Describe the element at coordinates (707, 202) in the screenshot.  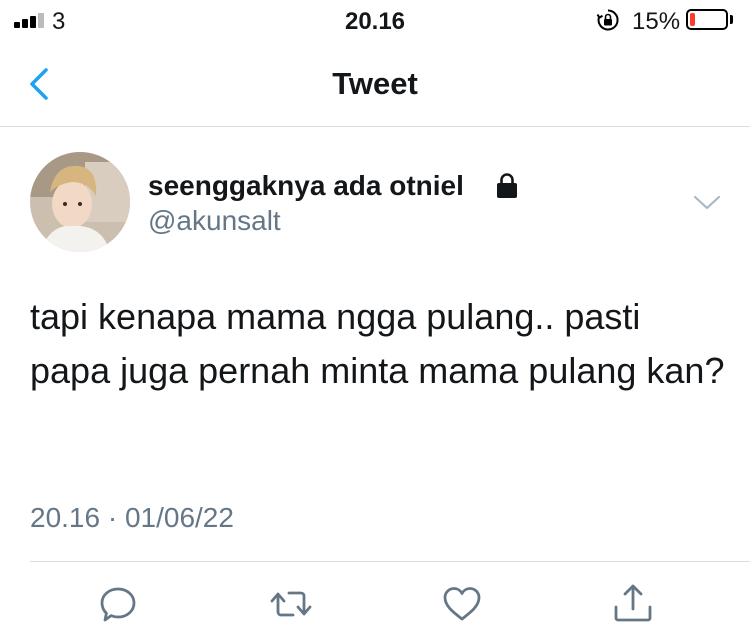
I see `chevron-down-icon` at that location.